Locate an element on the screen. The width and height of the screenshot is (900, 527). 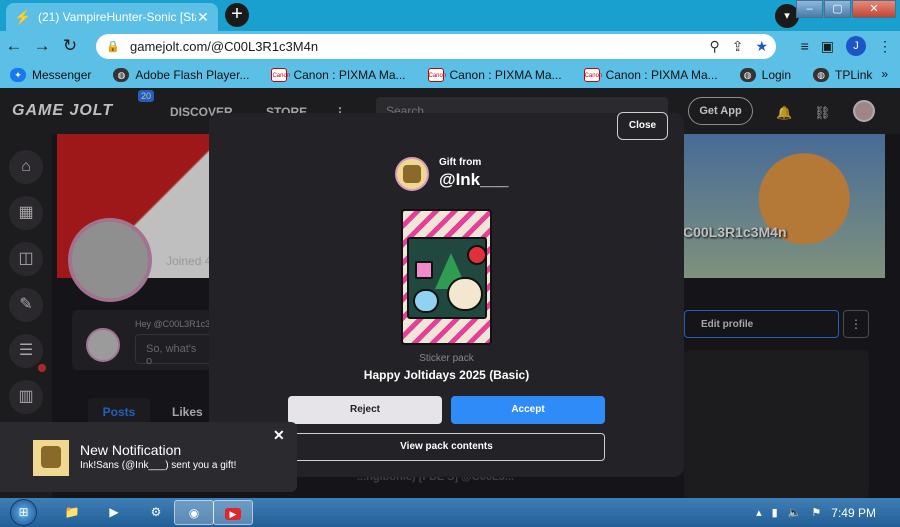
cake-icon is located at coordinates (424, 270).